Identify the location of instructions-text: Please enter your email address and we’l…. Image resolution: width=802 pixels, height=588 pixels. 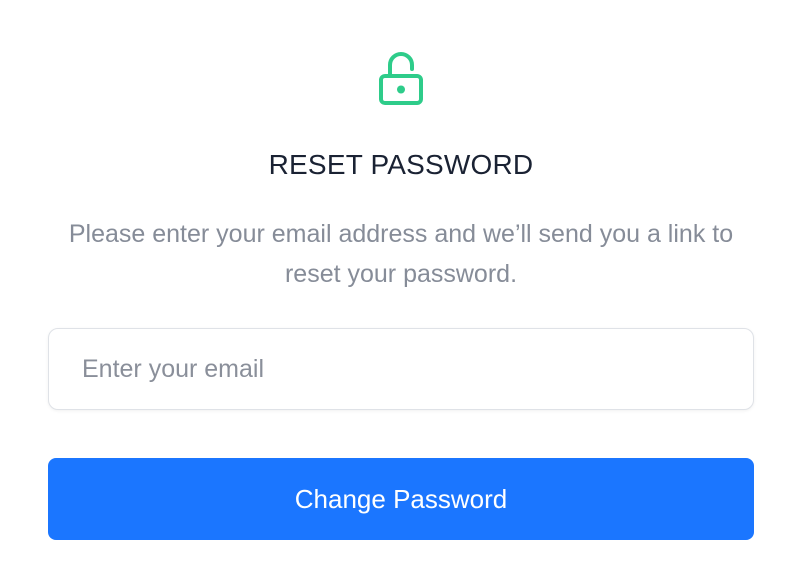
(401, 254).